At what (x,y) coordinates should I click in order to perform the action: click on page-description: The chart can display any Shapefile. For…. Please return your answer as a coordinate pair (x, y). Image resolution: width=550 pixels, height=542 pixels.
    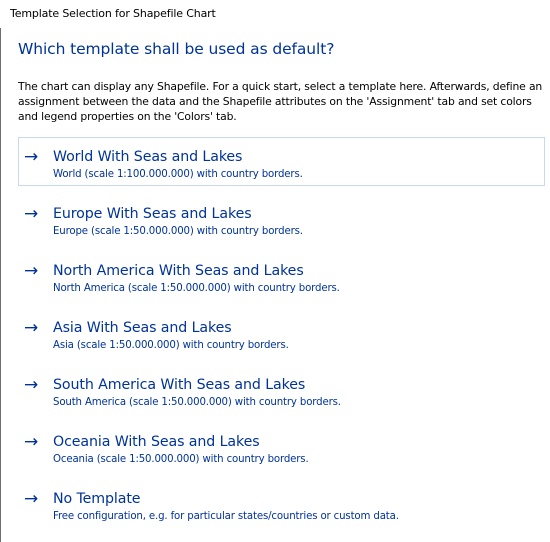
    Looking at the image, I should click on (280, 101).